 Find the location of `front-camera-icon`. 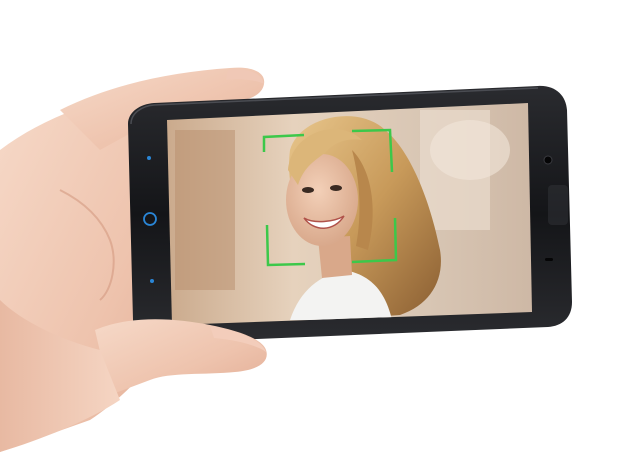

front-camera-icon is located at coordinates (548, 160).